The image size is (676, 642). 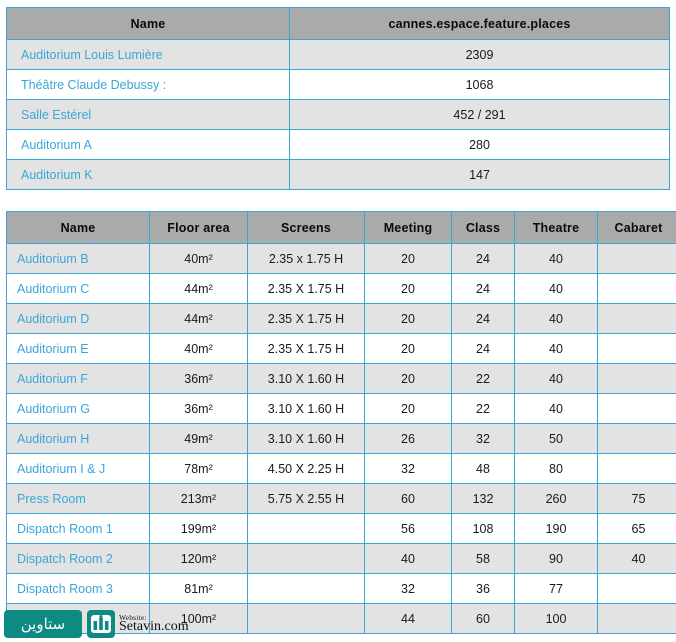 What do you see at coordinates (306, 468) in the screenshot?
I see `cell-screens: 4.50 X 2.25 H` at bounding box center [306, 468].